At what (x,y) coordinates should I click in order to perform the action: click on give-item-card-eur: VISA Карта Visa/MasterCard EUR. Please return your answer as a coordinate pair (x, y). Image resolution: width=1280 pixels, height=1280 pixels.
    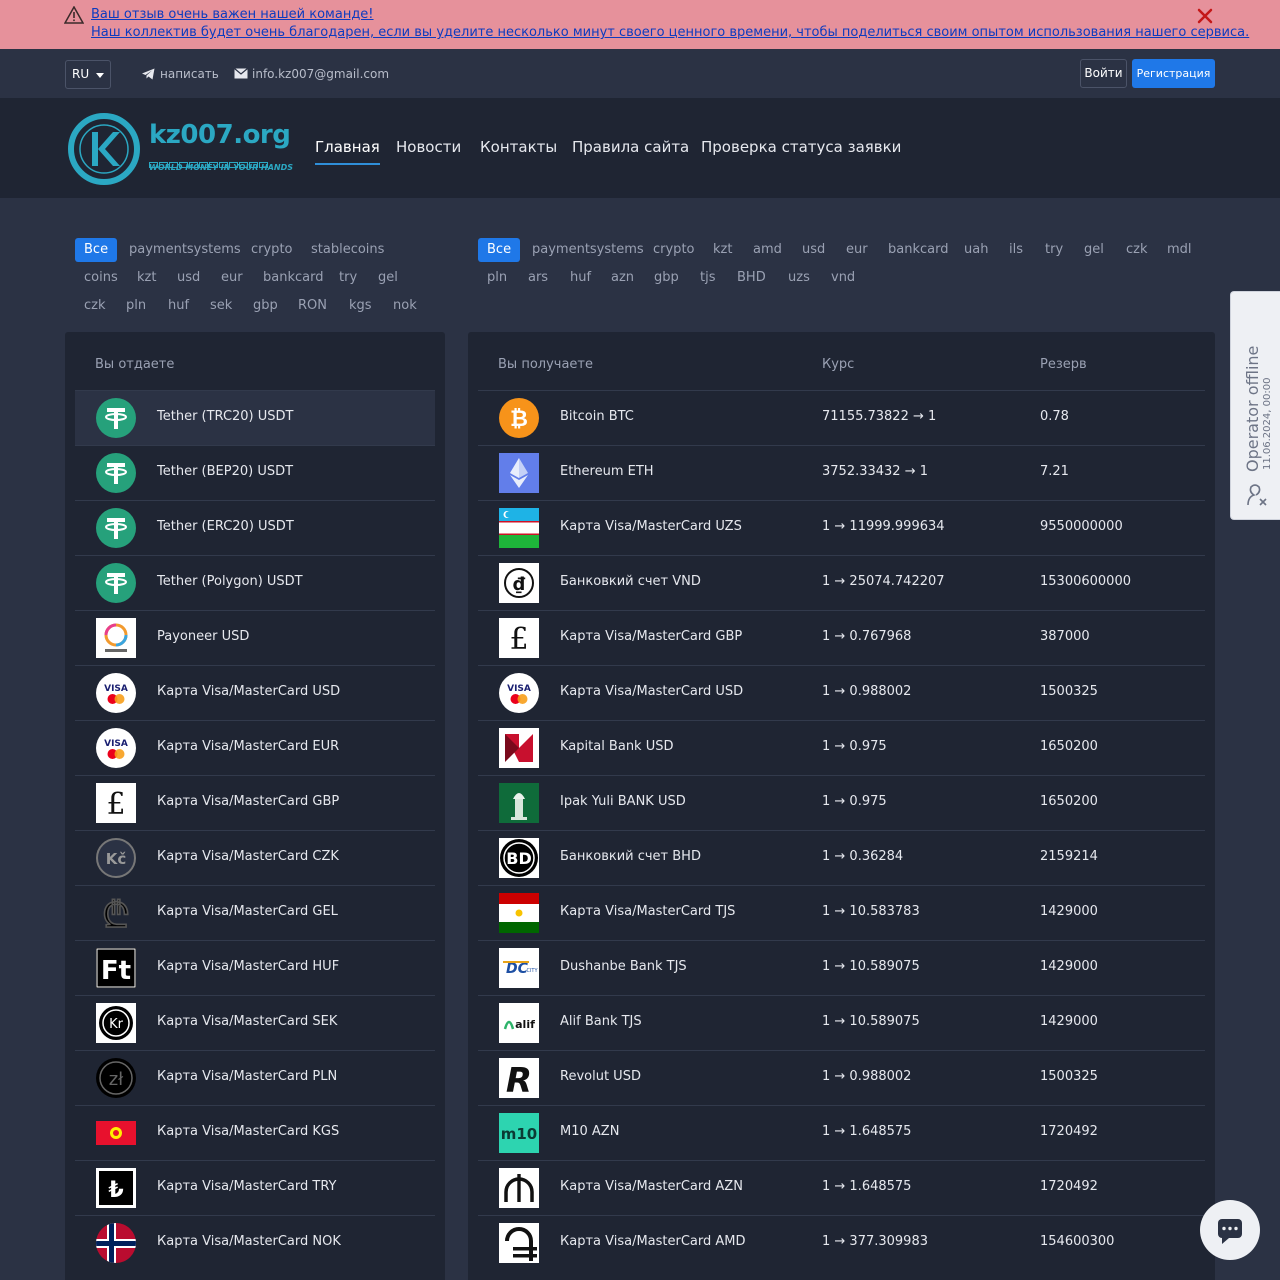
    Looking at the image, I should click on (255, 747).